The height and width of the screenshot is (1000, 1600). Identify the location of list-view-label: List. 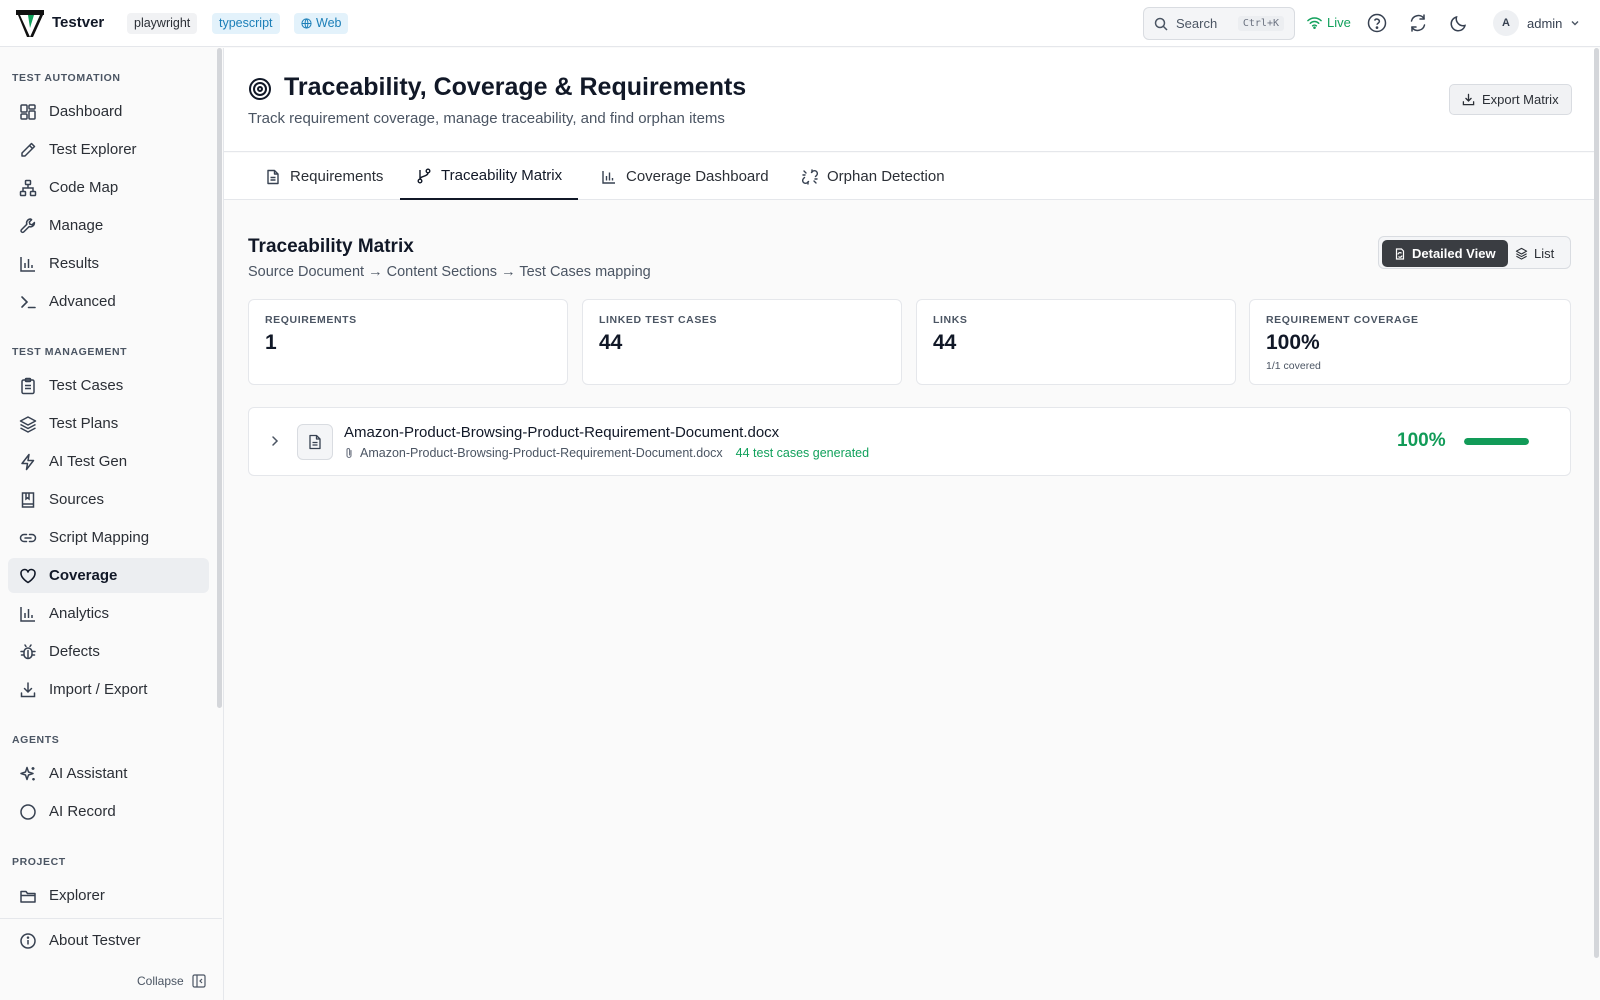
(1544, 253).